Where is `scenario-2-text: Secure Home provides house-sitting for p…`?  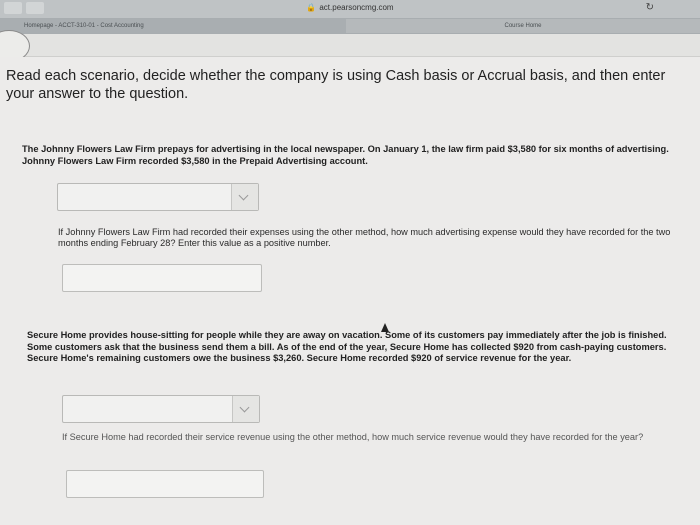 scenario-2-text: Secure Home provides house-sitting for p… is located at coordinates (347, 346).